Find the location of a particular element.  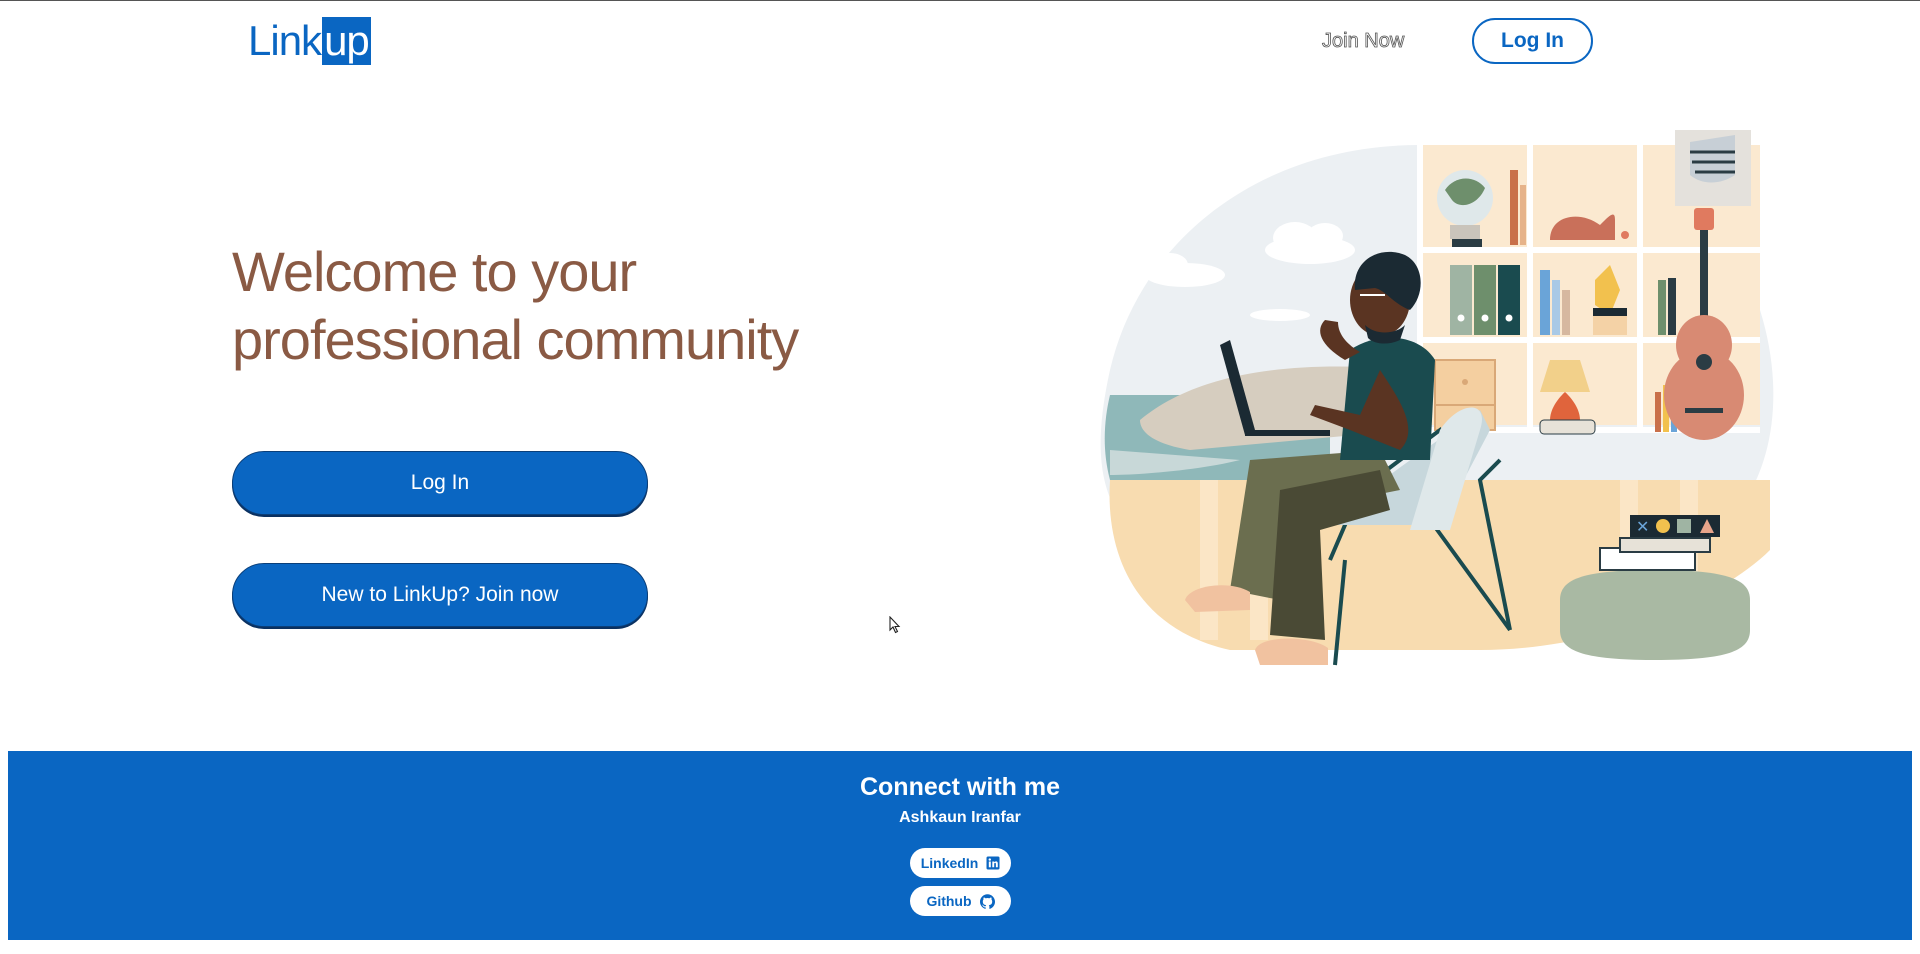

footer-author-name: Ashkaun Iranfar is located at coordinates (960, 817).